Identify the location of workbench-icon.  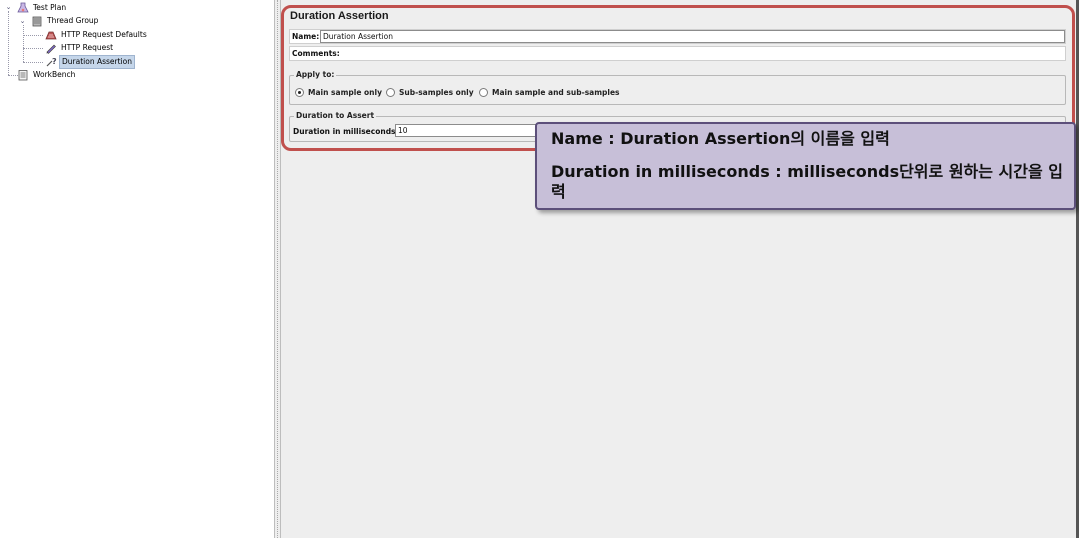
(23, 75).